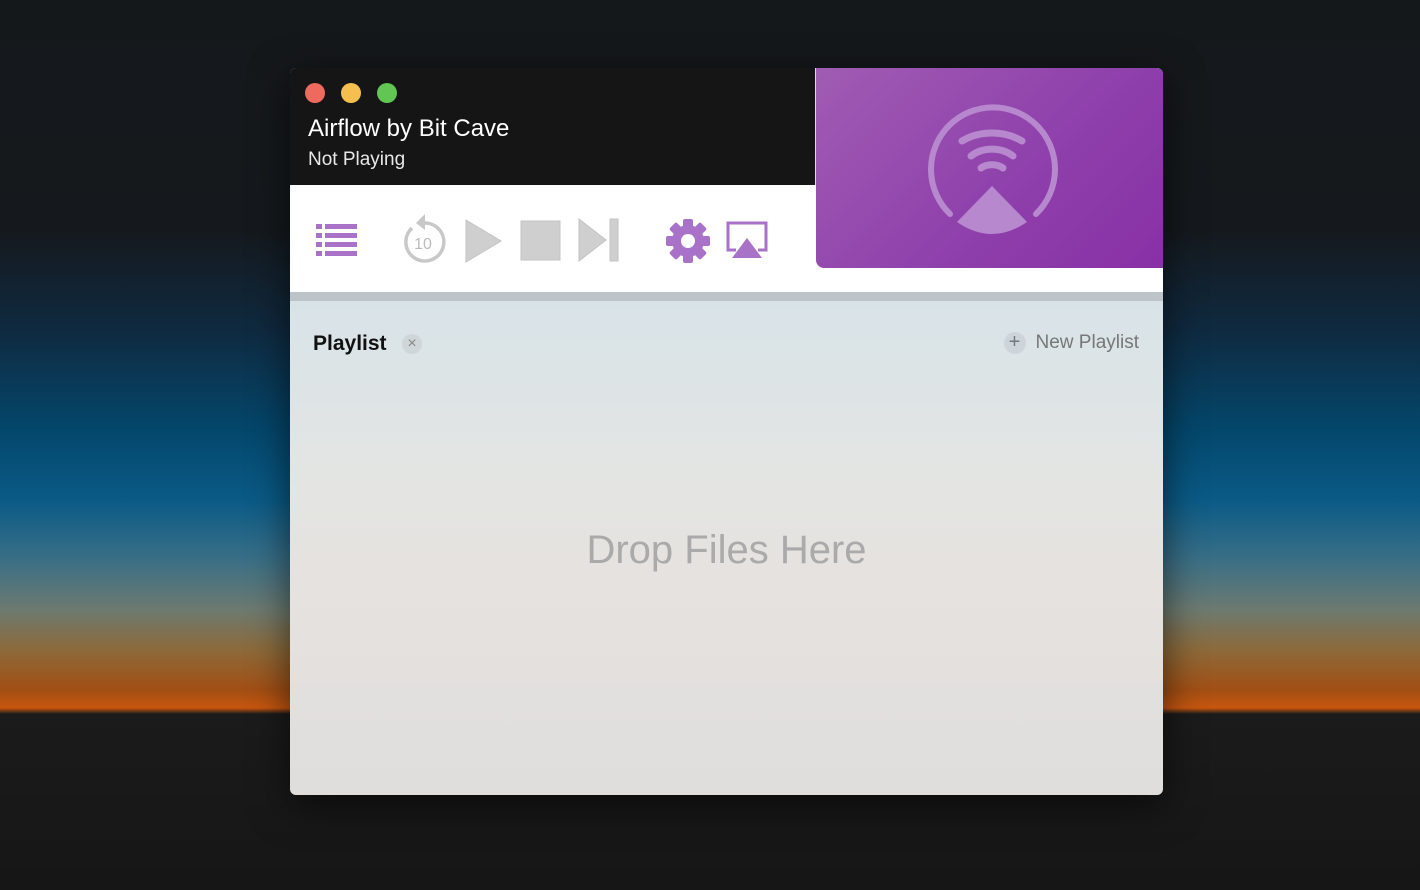  What do you see at coordinates (351, 93) in the screenshot?
I see `minimize-window-button` at bounding box center [351, 93].